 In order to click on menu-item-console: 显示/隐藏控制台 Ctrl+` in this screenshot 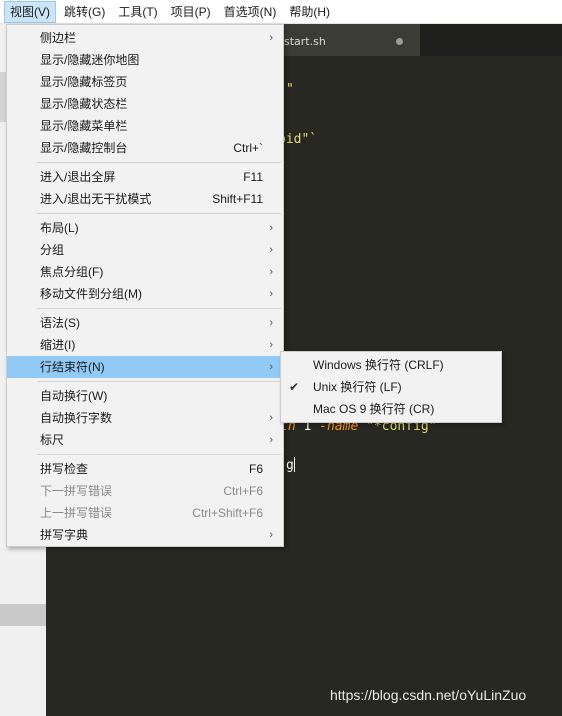, I will do `click(145, 148)`.